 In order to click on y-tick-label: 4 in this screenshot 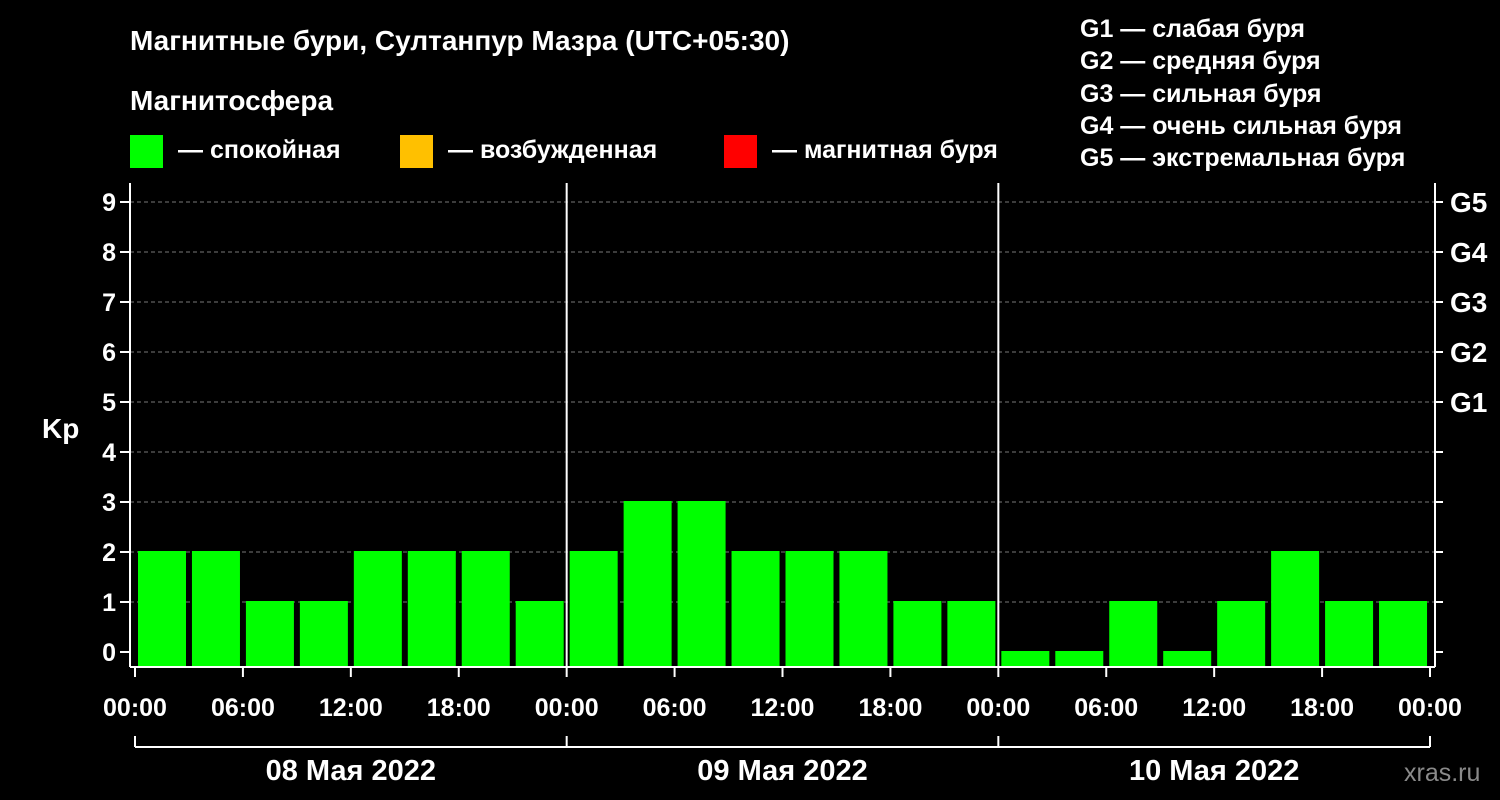, I will do `click(109, 453)`.